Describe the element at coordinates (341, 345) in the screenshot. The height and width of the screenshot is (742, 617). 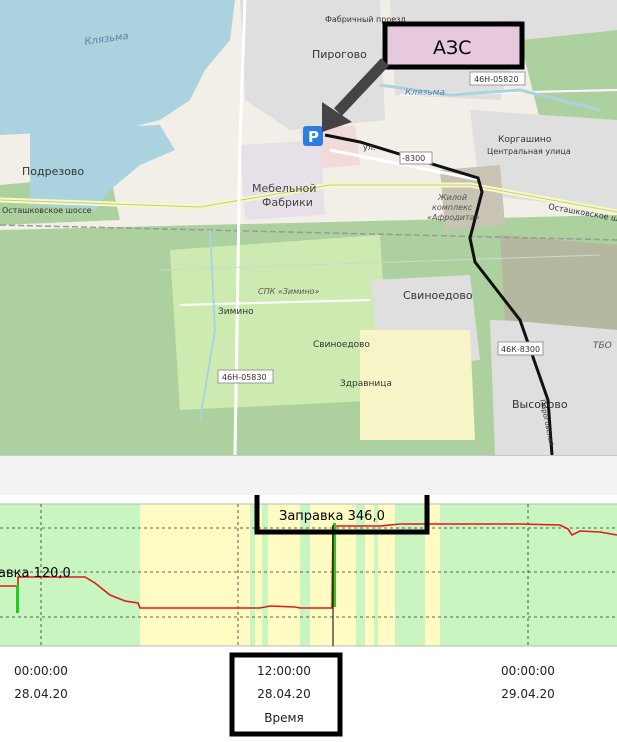
I see `label-svinoedovo-2: Свиноедово` at that location.